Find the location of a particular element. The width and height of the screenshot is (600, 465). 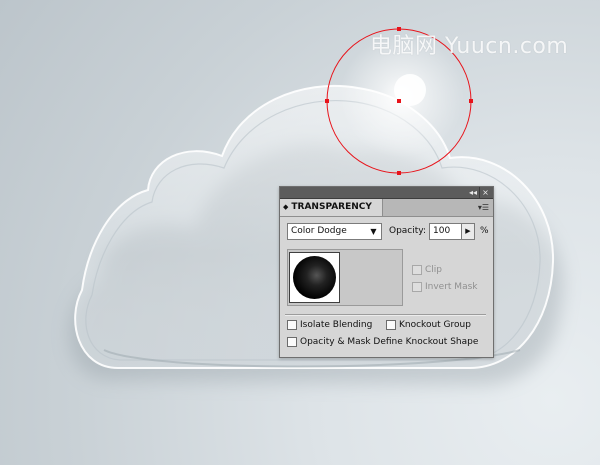

opacity-mask-knockout-option: Opacity & Mask Define Knockout Shape is located at coordinates (382, 342).